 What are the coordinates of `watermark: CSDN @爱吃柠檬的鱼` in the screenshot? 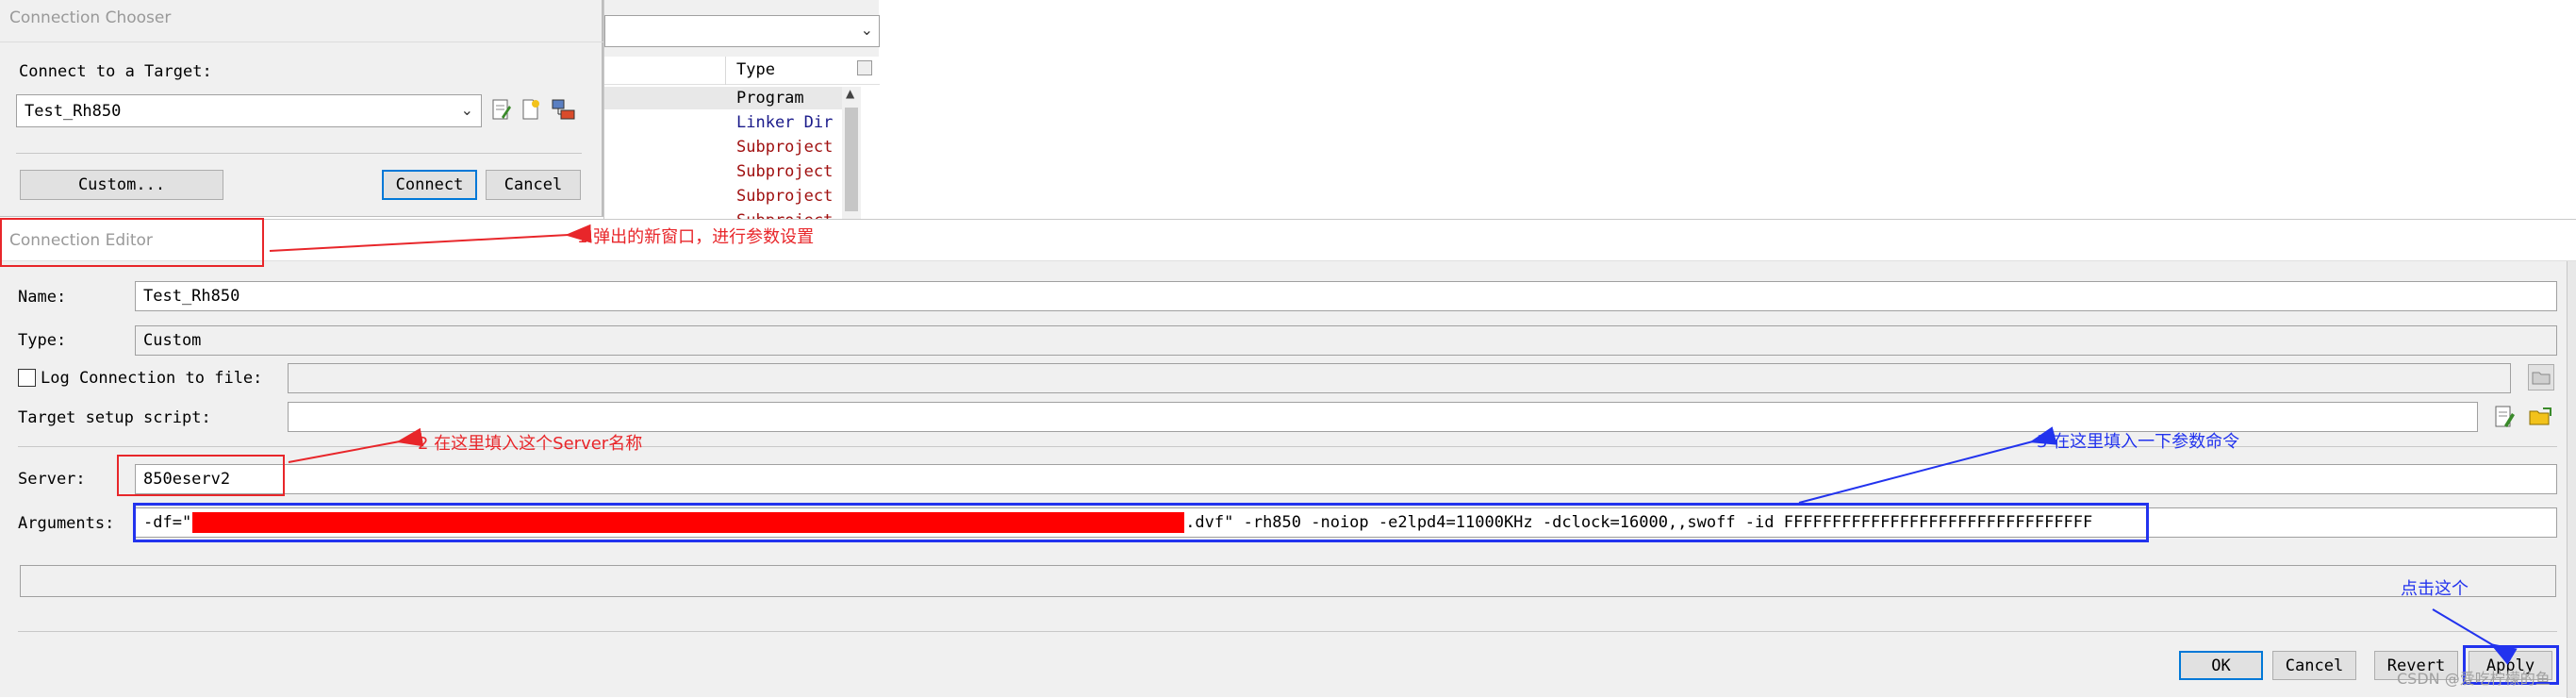 It's located at (2474, 679).